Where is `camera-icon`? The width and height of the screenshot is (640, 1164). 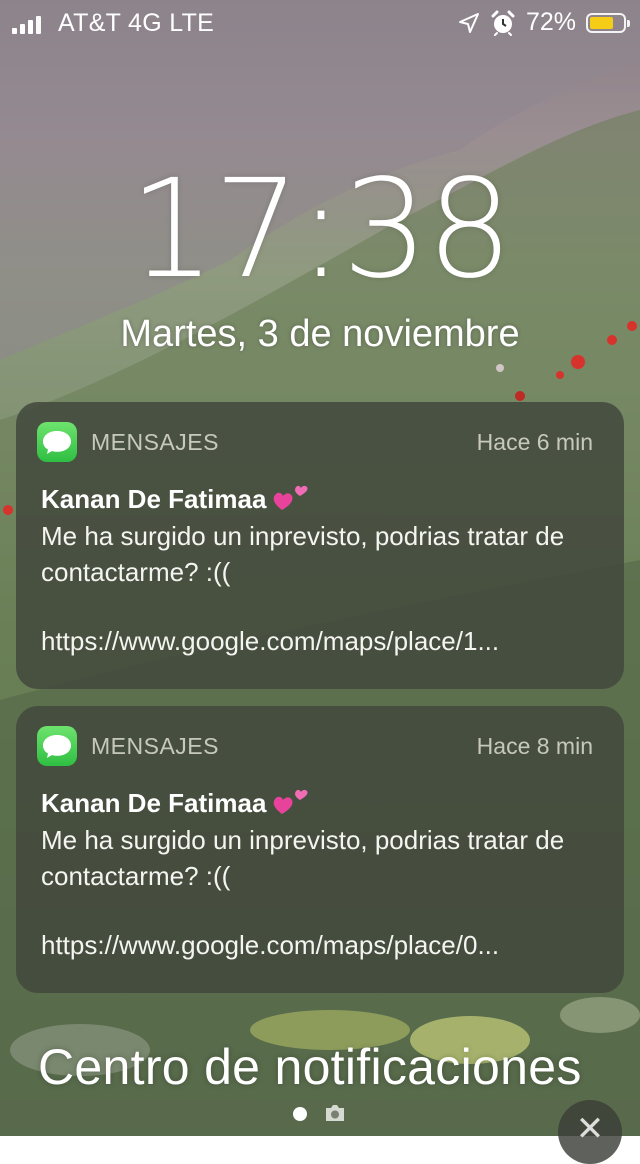
camera-icon is located at coordinates (335, 1113).